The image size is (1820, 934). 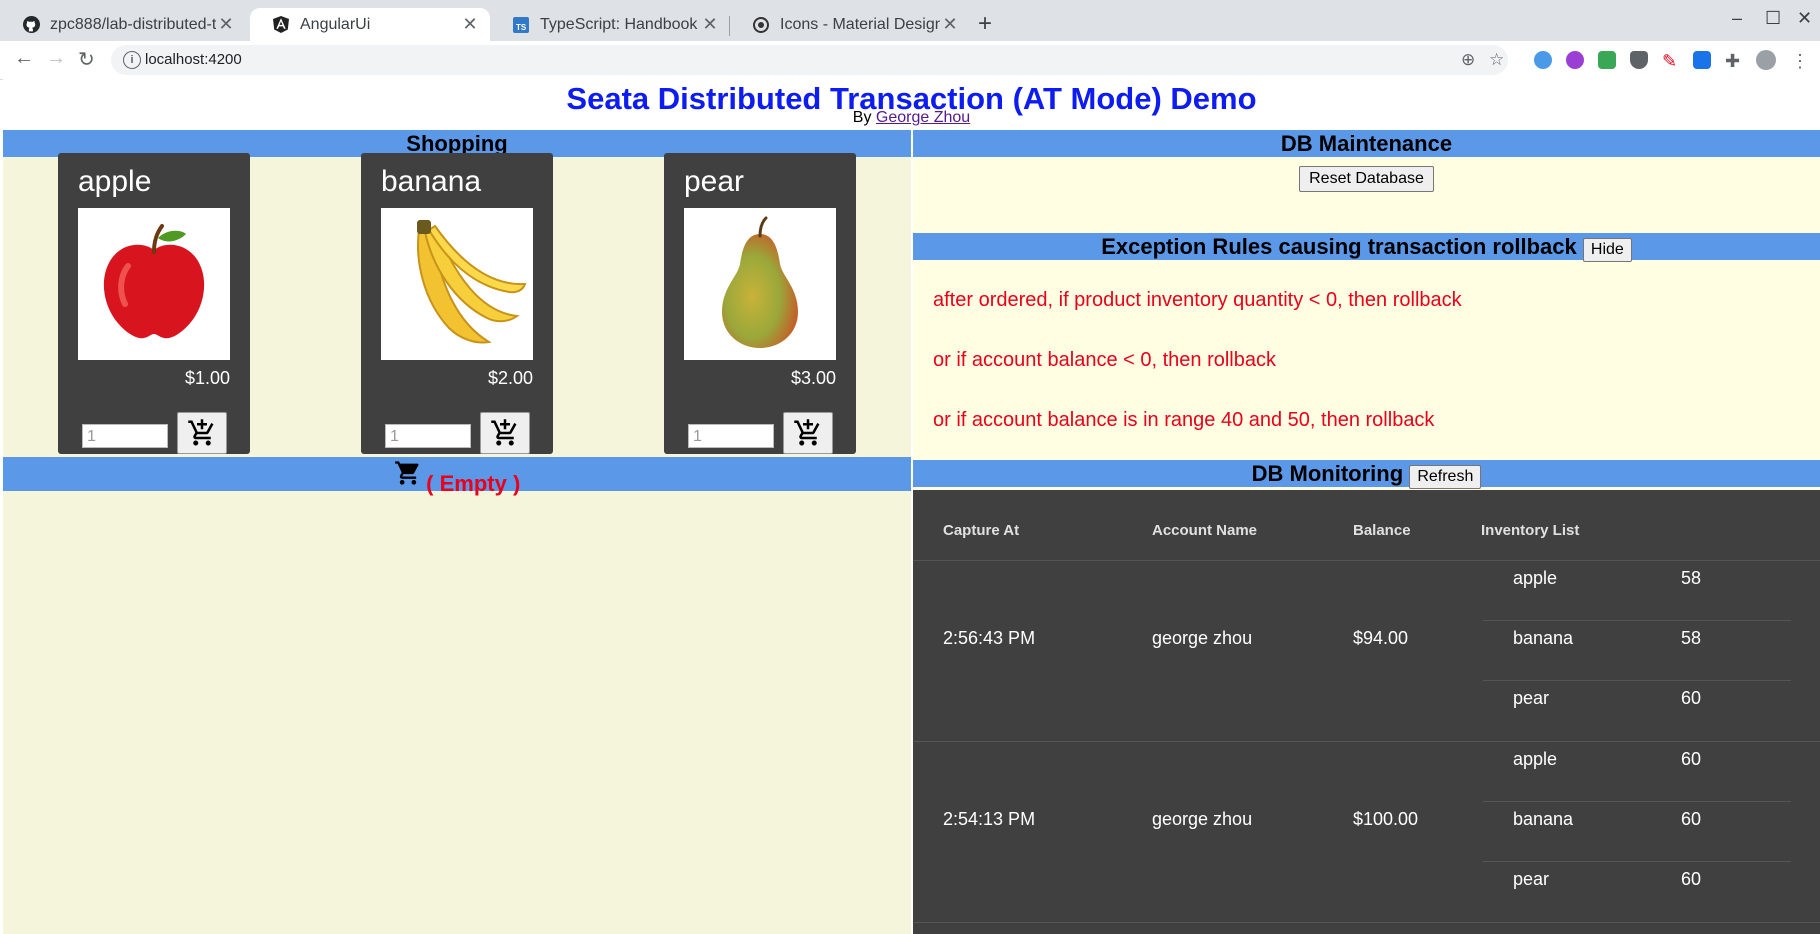 I want to click on account-name-cell: george zhou, so click(x=1202, y=819).